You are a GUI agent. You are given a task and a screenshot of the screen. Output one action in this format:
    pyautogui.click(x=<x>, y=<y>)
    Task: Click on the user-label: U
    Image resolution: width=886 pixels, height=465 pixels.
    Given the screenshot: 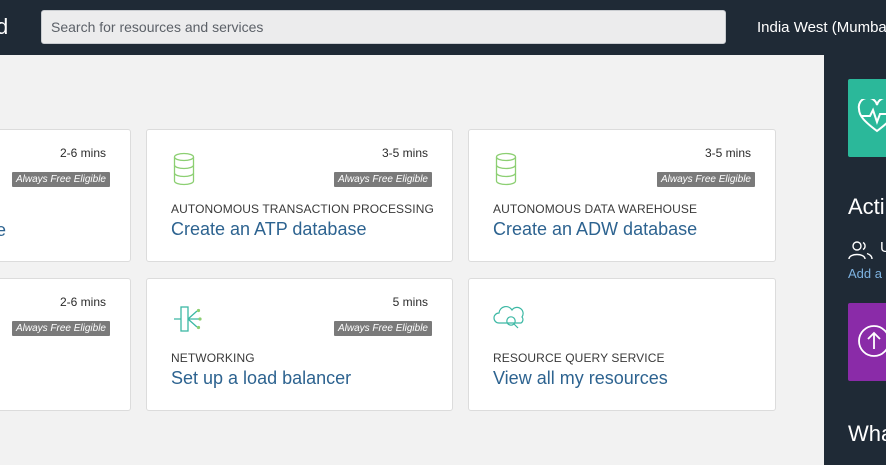 What is the action you would take?
    pyautogui.click(x=883, y=247)
    